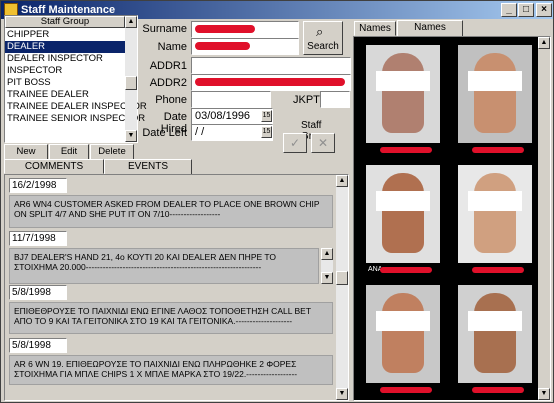  What do you see at coordinates (164, 29) in the screenshot?
I see `surname-label: Surname` at bounding box center [164, 29].